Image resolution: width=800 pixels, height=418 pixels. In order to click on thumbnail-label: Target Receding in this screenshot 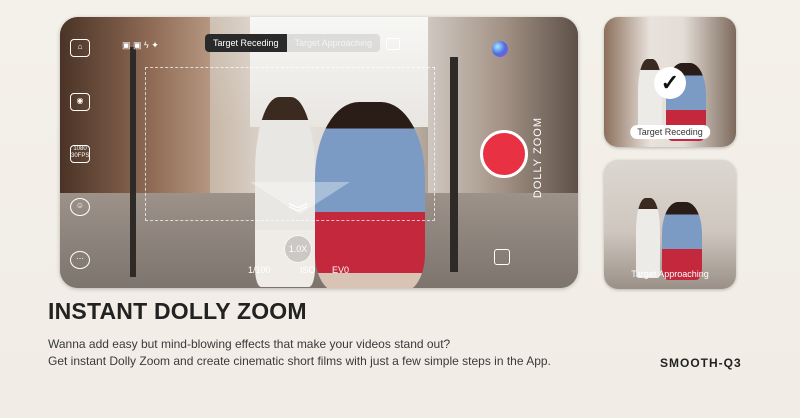, I will do `click(670, 132)`.